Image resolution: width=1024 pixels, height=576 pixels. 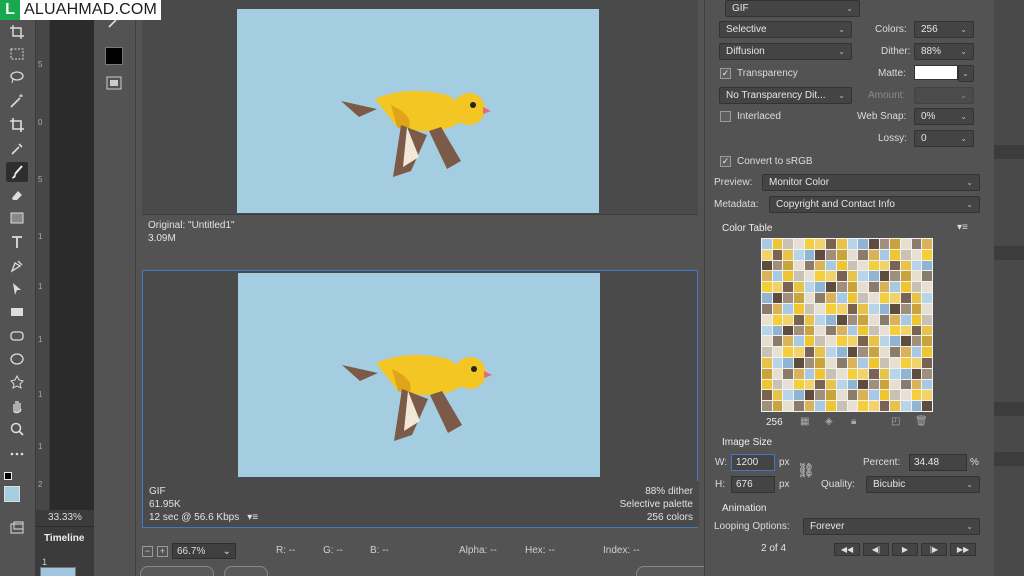 What do you see at coordinates (876, 549) in the screenshot?
I see `previous-frame-button: ◀|` at bounding box center [876, 549].